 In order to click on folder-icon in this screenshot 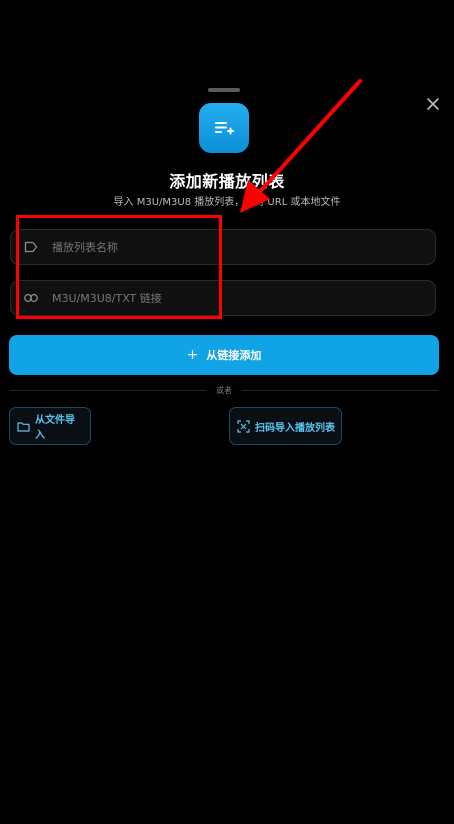, I will do `click(23, 426)`.